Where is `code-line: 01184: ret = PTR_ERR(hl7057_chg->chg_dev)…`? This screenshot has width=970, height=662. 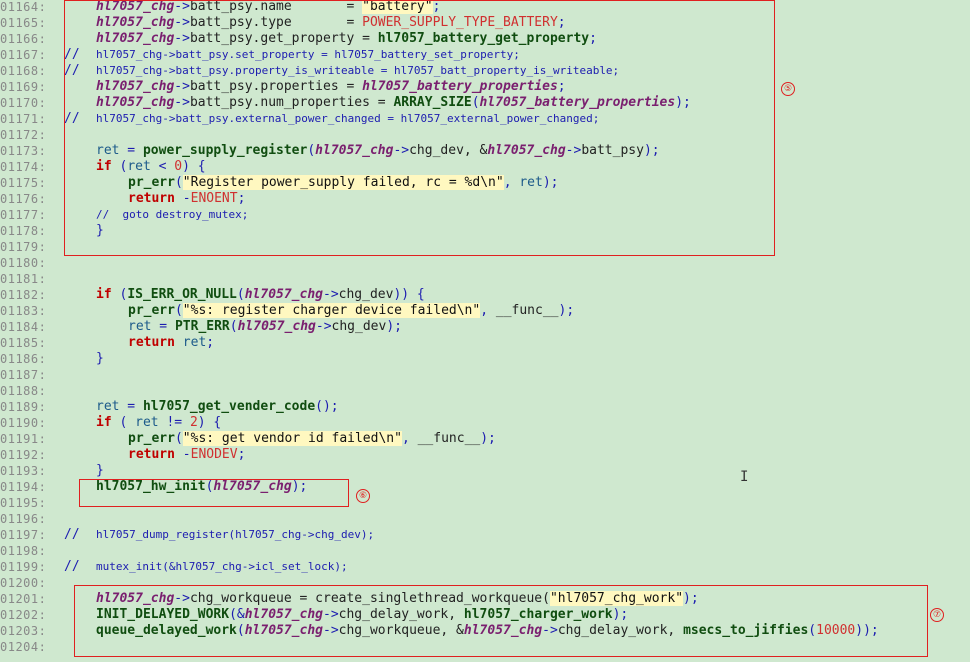 code-line: 01184: ret = PTR_ERR(hl7057_chg->chg_dev)… is located at coordinates (485, 327).